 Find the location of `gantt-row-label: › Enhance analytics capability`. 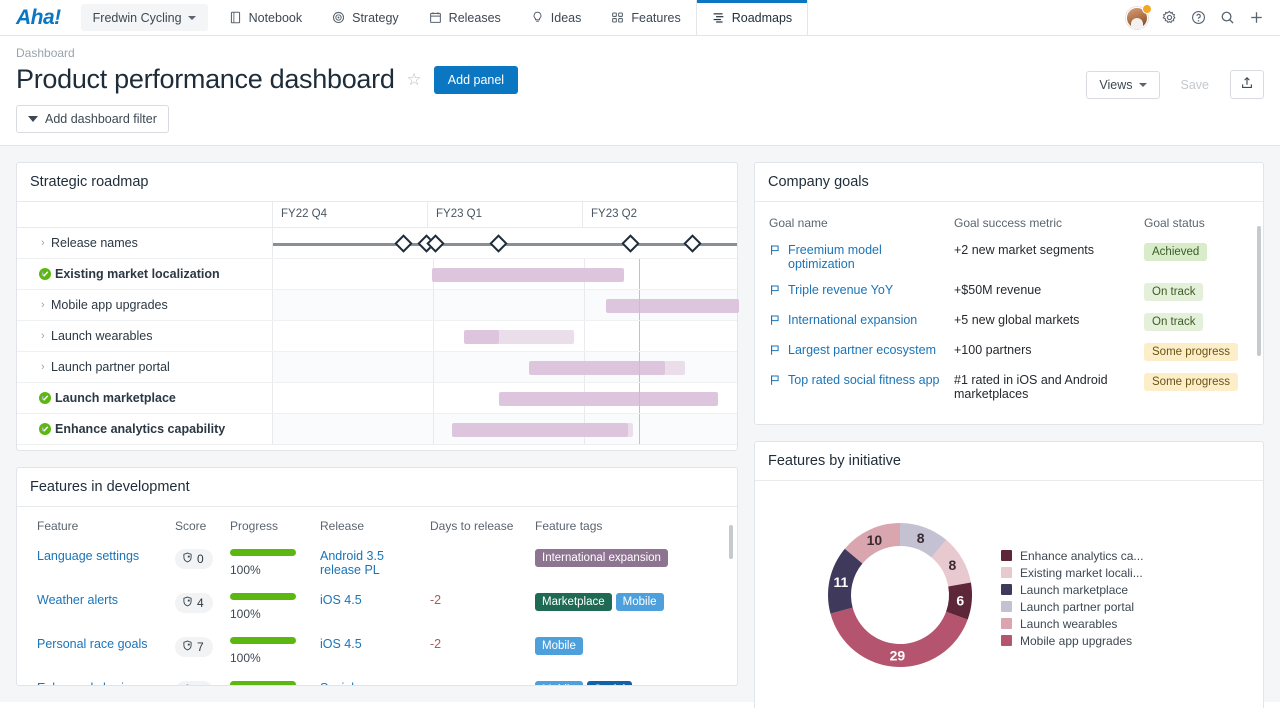

gantt-row-label: › Enhance analytics capability is located at coordinates (145, 429).